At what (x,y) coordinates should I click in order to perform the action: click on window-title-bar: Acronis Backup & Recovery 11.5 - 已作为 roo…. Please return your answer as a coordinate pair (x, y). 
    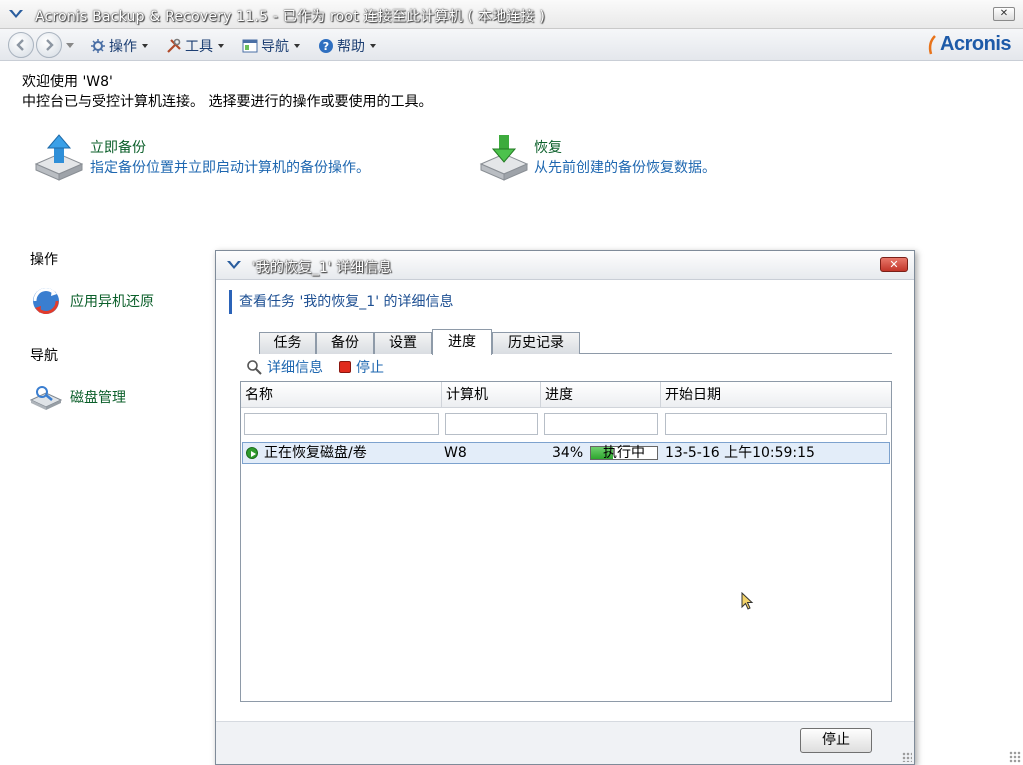
    Looking at the image, I should click on (511, 14).